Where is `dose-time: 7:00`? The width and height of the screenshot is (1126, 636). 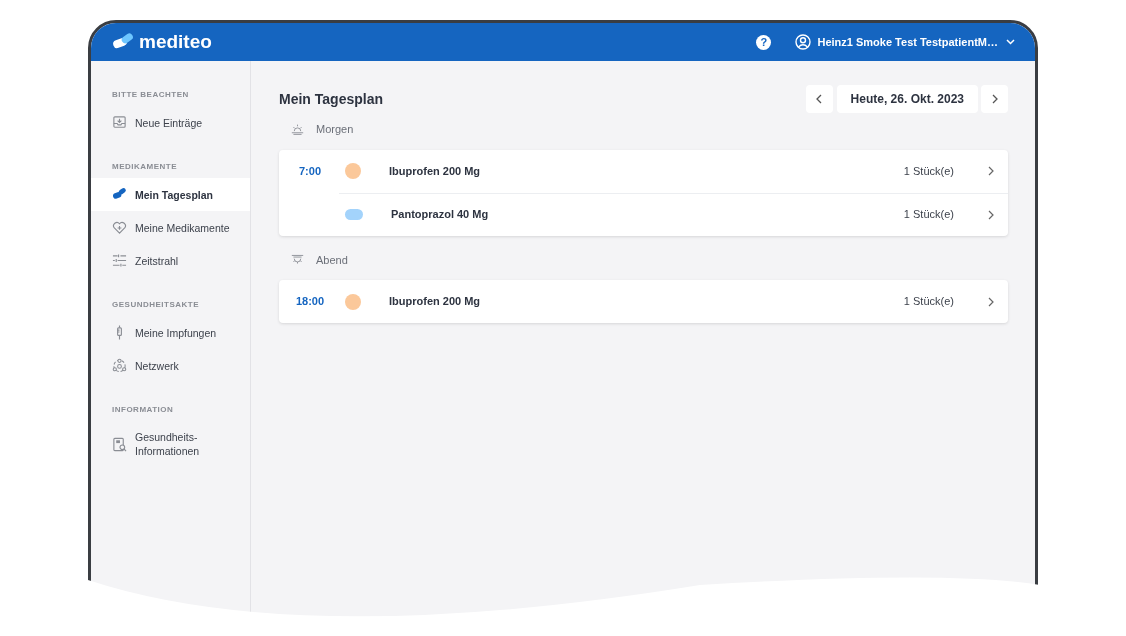
dose-time: 7:00 is located at coordinates (310, 171).